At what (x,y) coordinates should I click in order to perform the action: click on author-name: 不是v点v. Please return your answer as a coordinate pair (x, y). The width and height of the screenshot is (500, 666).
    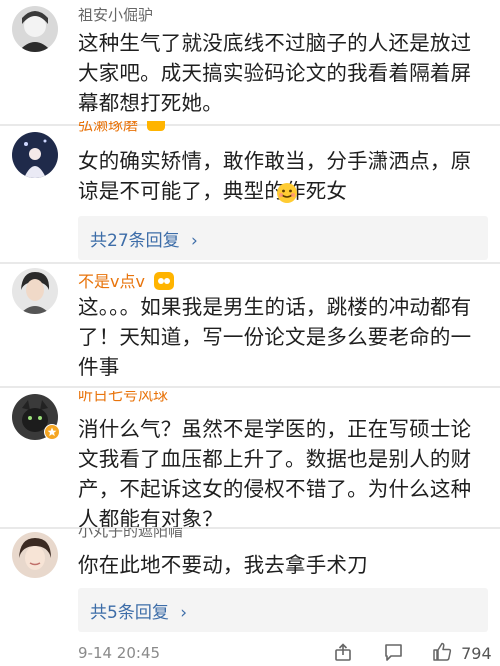
    Looking at the image, I should click on (111, 281).